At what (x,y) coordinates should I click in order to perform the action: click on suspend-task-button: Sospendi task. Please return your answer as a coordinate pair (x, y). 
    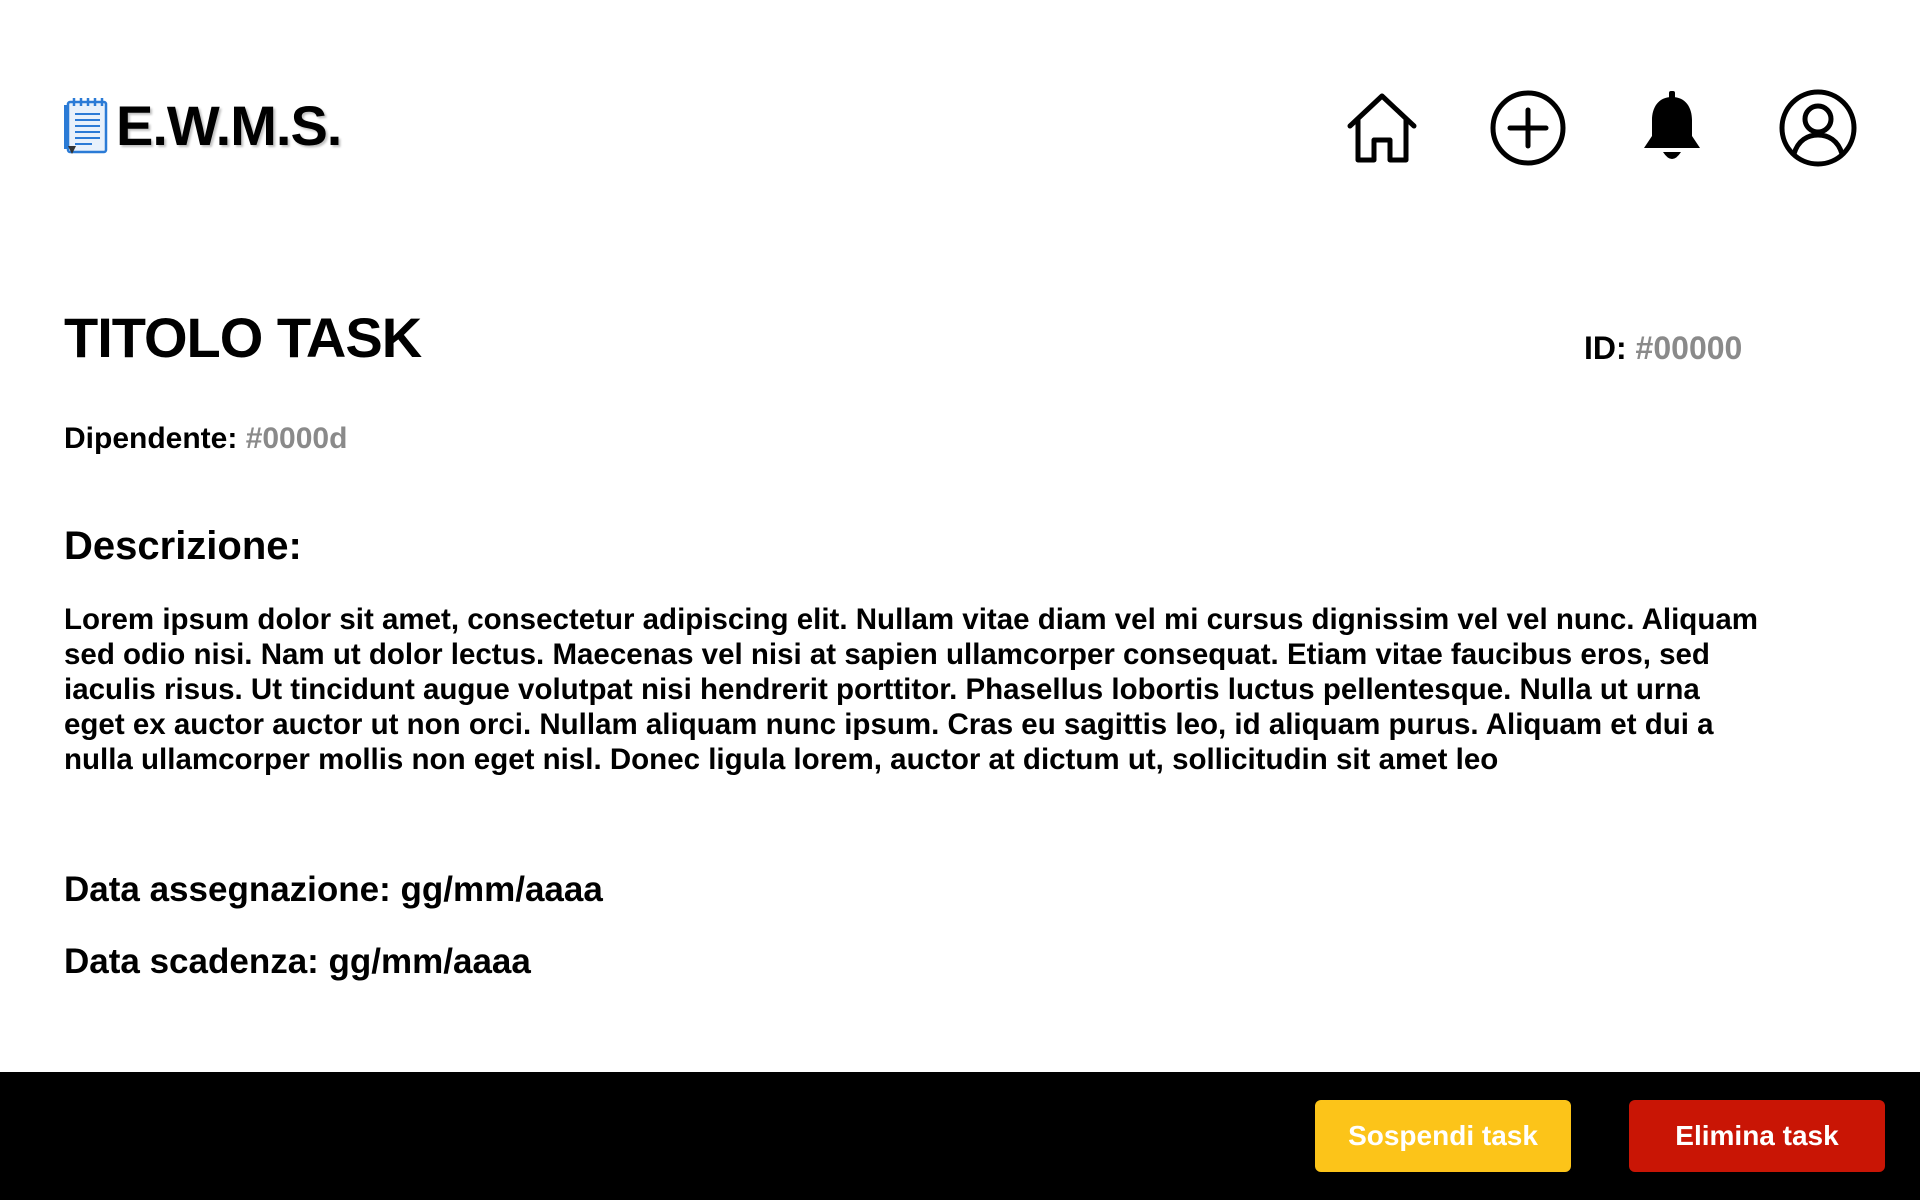
    Looking at the image, I should click on (1443, 1136).